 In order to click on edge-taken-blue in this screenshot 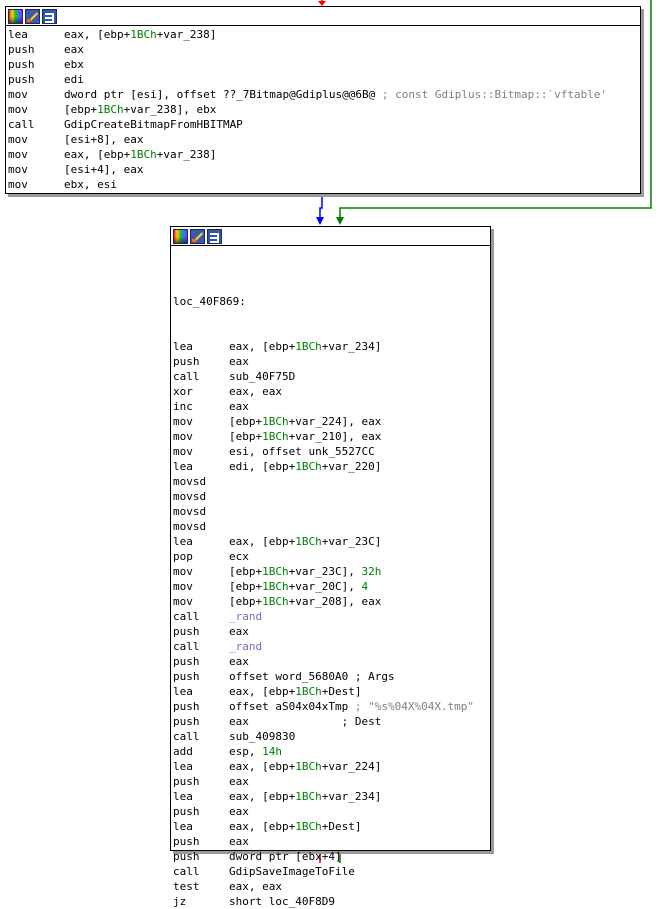, I will do `click(321, 207)`.